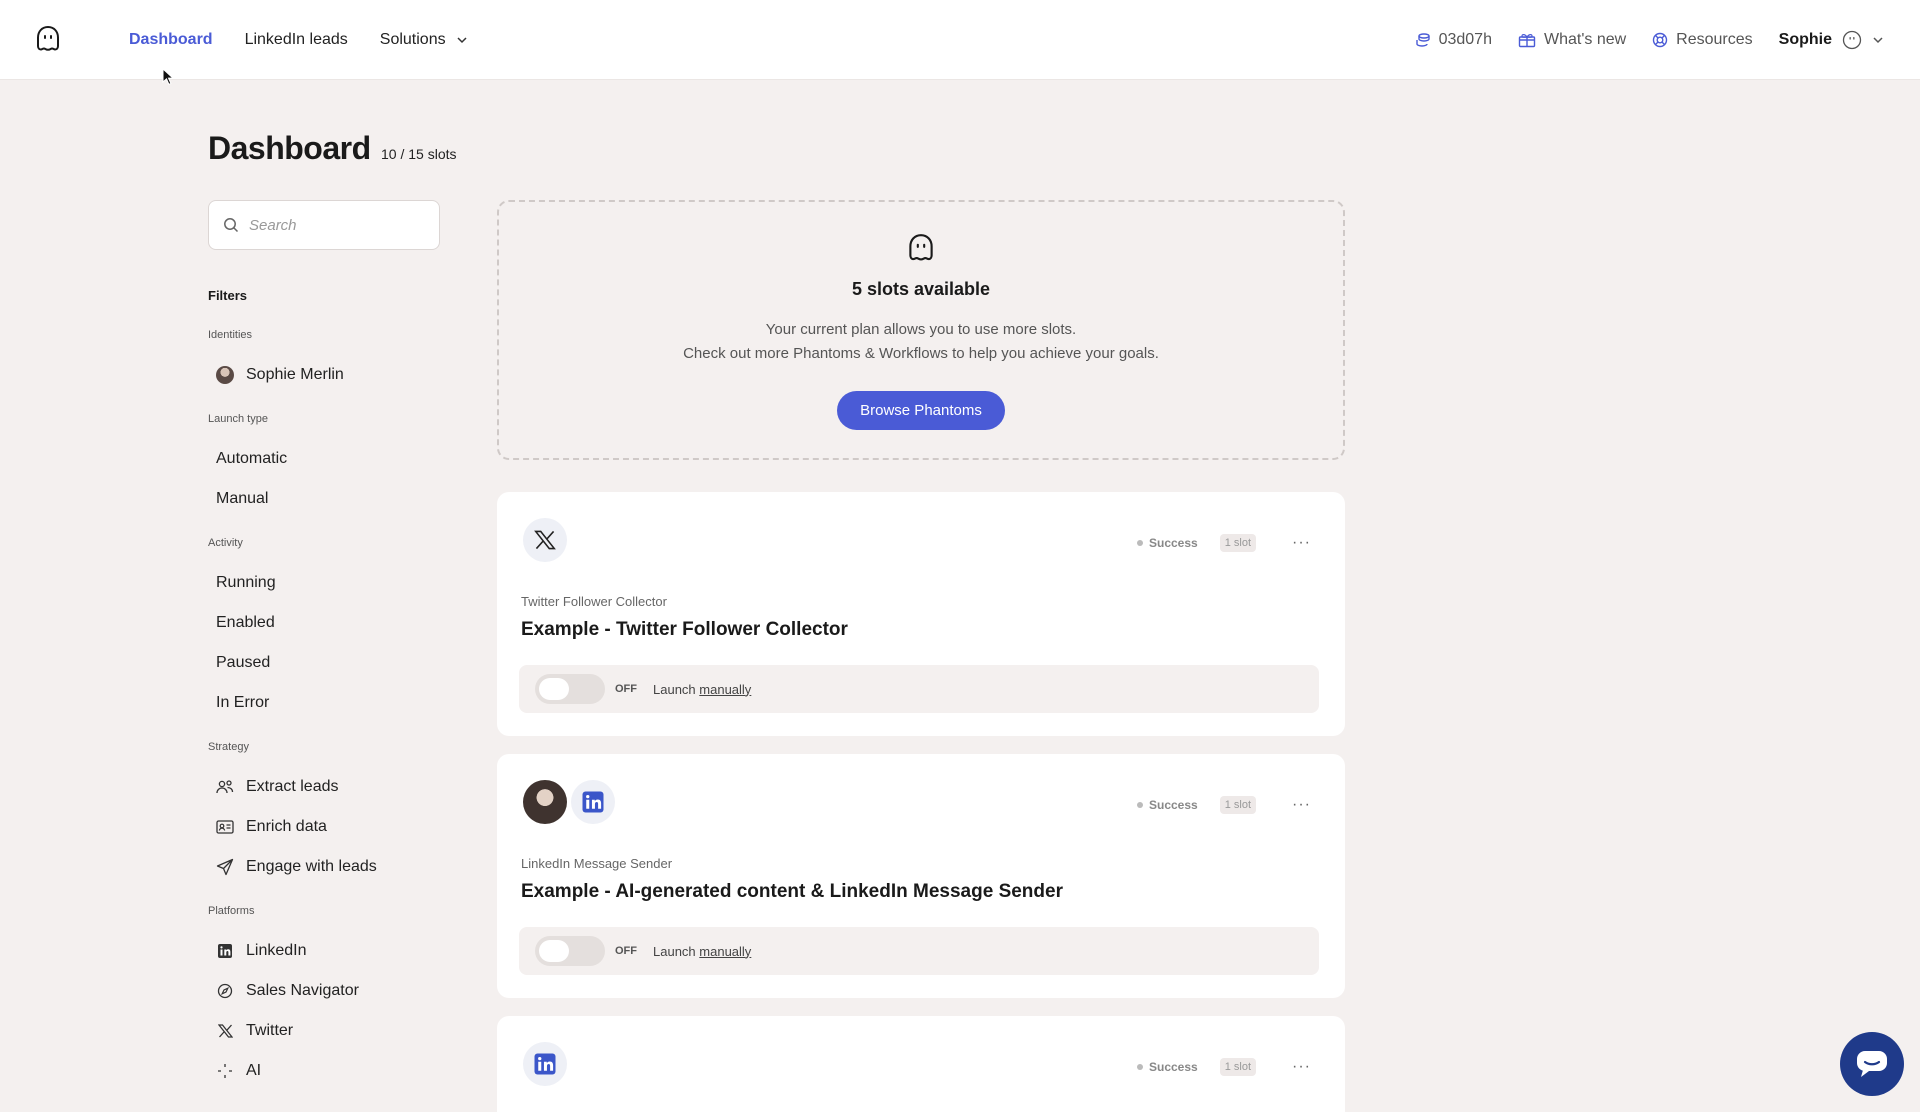 This screenshot has height=1112, width=1920. I want to click on search-icon, so click(231, 225).